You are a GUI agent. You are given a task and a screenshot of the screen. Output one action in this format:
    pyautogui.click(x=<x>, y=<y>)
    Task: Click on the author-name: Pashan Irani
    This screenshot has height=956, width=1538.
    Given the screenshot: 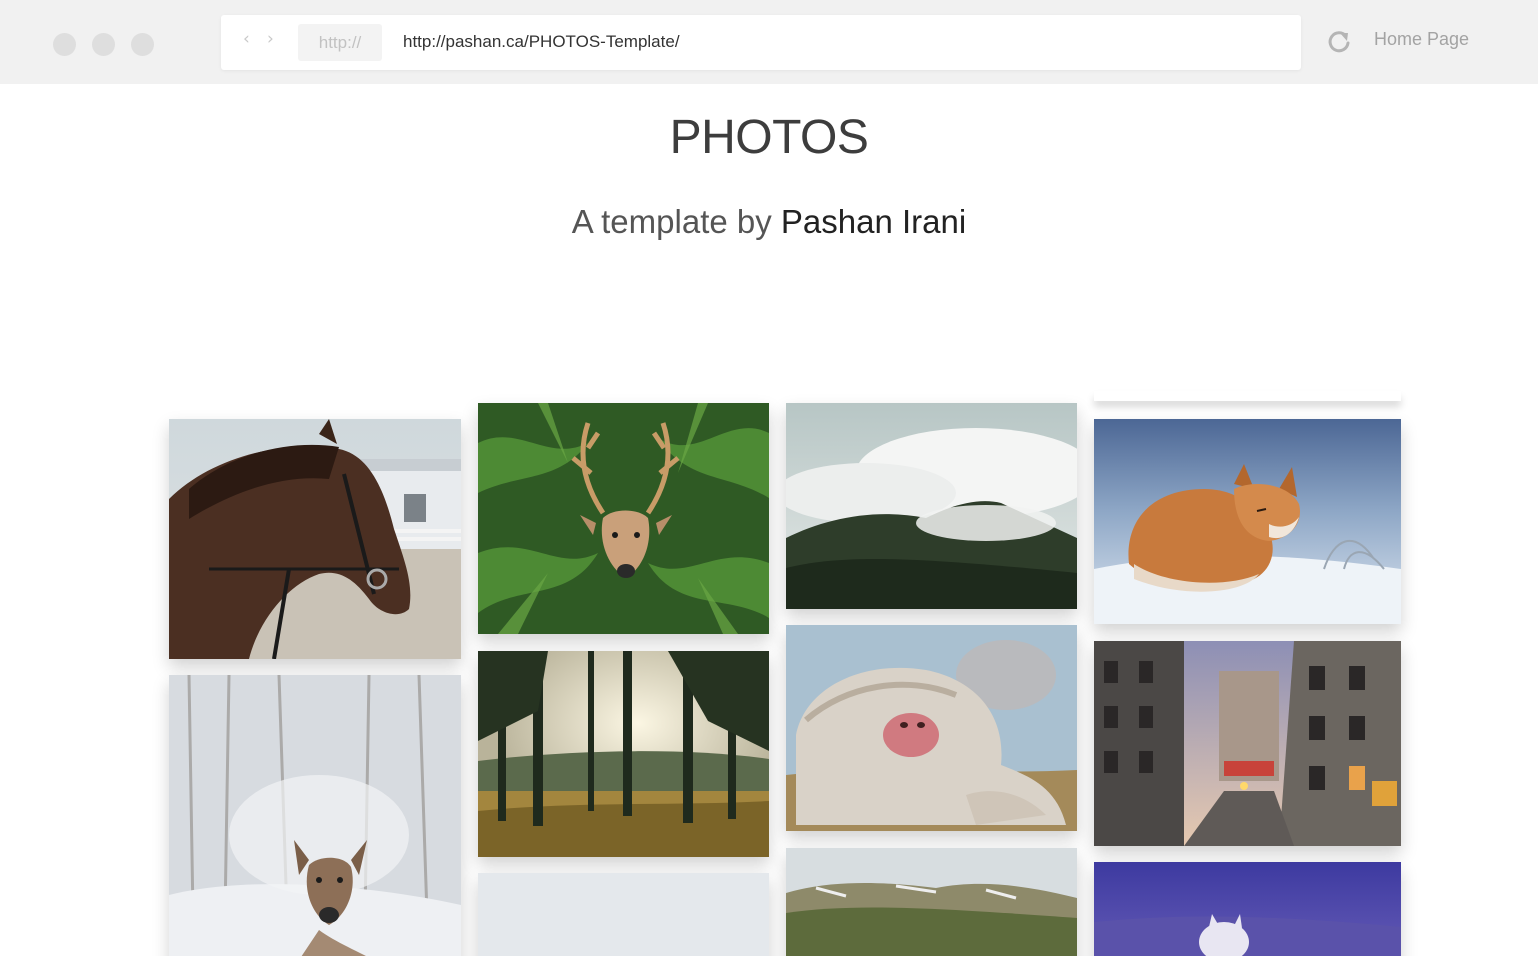 What is the action you would take?
    pyautogui.click(x=873, y=221)
    